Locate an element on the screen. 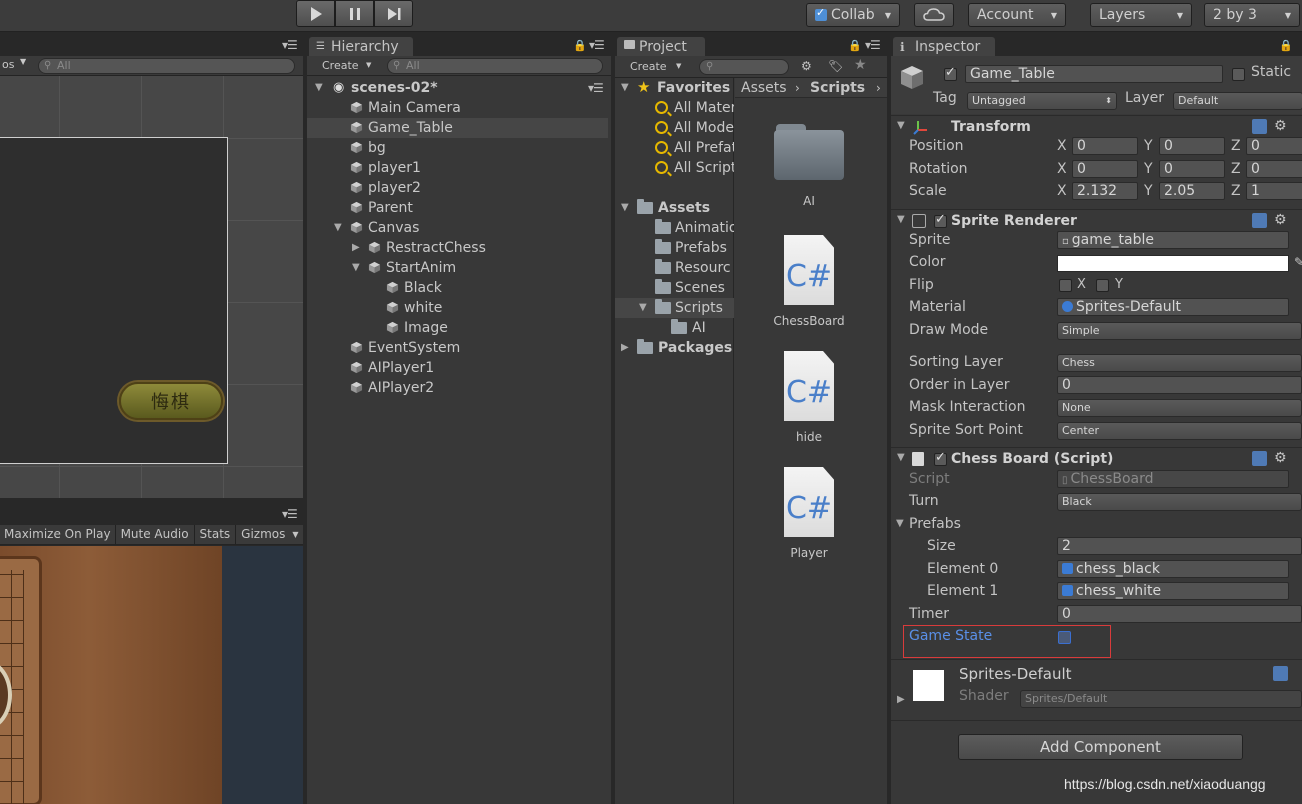 The height and width of the screenshot is (804, 1302). scene-root-row: ▼ ◉ scenes-02* ▾☰ is located at coordinates (457, 88).